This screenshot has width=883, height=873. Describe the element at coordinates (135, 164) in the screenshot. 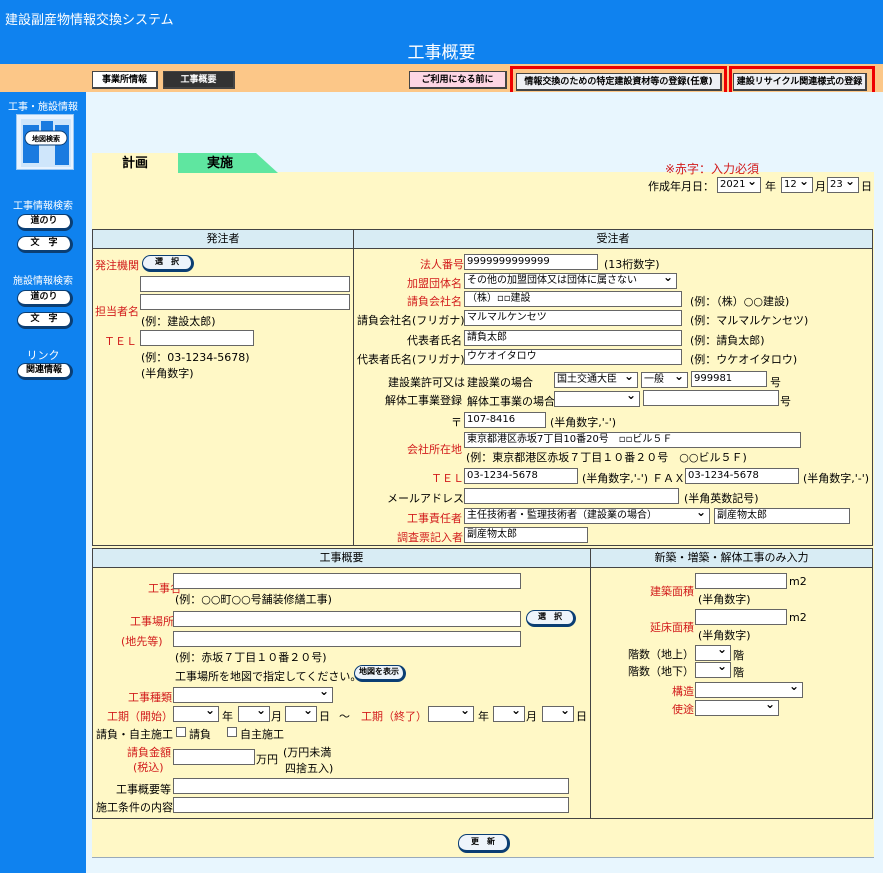

I see `tab-plan: 計画` at that location.